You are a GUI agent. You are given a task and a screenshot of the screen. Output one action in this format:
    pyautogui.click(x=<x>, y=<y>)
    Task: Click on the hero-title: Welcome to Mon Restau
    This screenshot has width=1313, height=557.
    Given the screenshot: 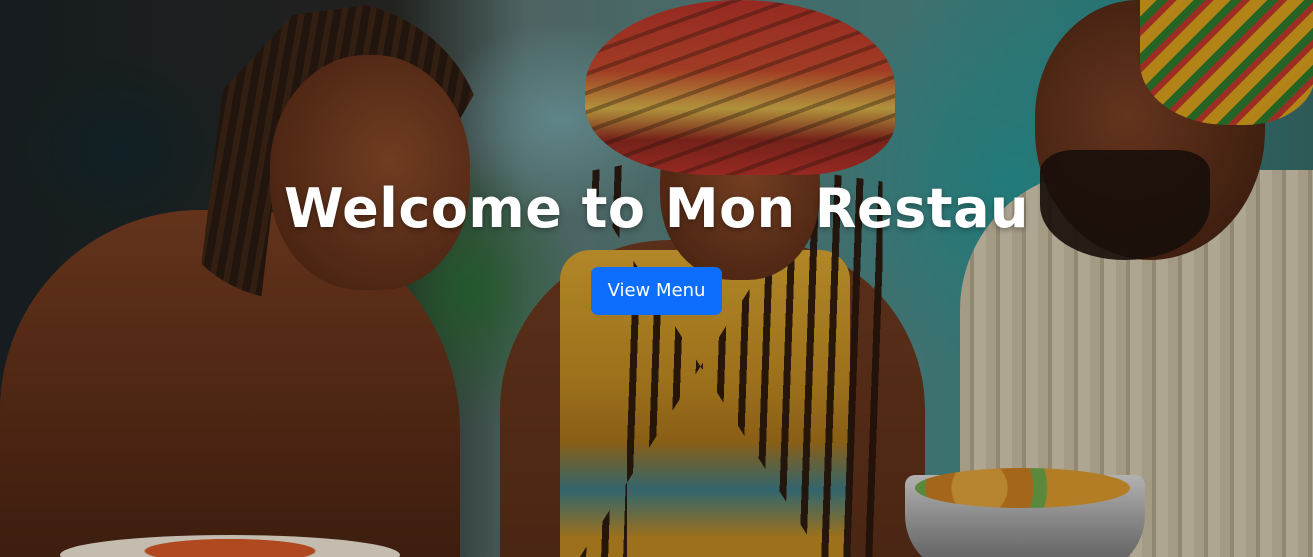 What is the action you would take?
    pyautogui.click(x=656, y=208)
    